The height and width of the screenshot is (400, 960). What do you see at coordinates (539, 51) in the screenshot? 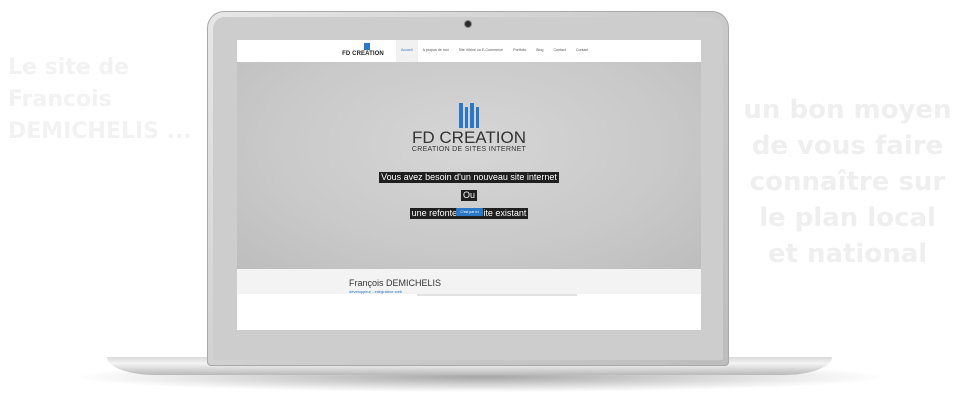
I see `nav-item-blog: Blog` at bounding box center [539, 51].